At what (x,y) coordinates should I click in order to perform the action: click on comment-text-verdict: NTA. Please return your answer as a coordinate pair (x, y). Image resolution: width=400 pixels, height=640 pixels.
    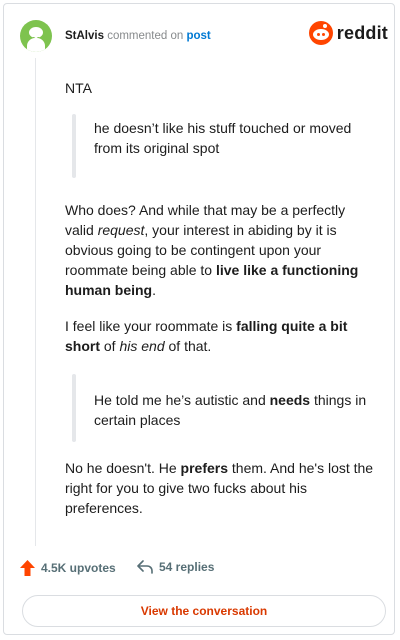
    Looking at the image, I should click on (78, 88).